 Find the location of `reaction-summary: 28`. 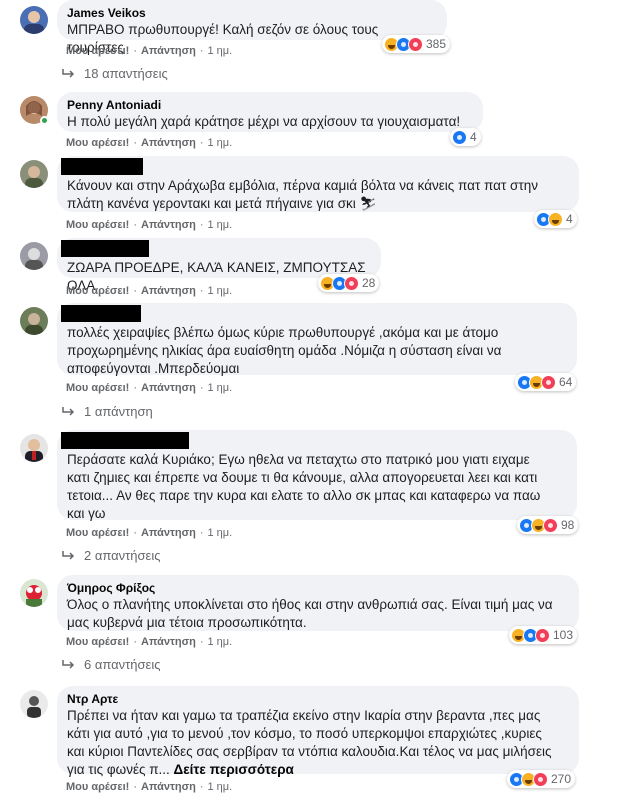

reaction-summary: 28 is located at coordinates (349, 283).